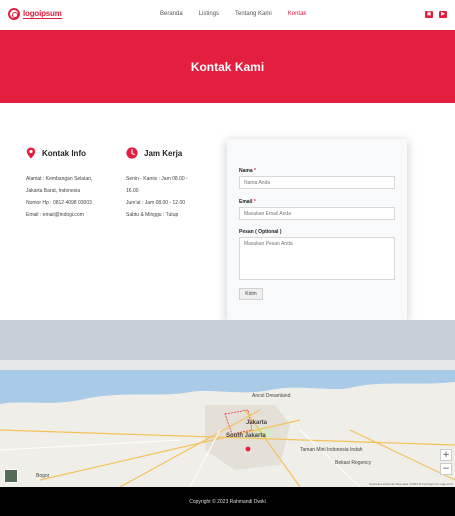  What do you see at coordinates (253, 14) in the screenshot?
I see `nav-item-tentang-kami: Tentang Kami` at bounding box center [253, 14].